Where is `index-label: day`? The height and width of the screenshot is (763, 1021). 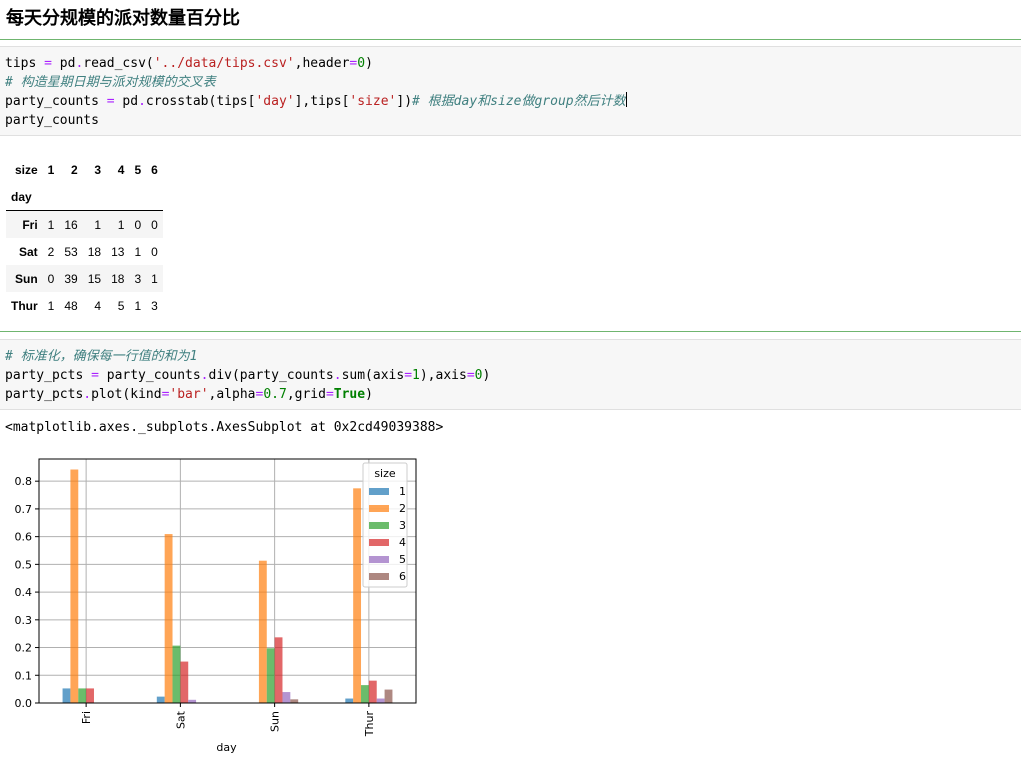 index-label: day is located at coordinates (24, 197).